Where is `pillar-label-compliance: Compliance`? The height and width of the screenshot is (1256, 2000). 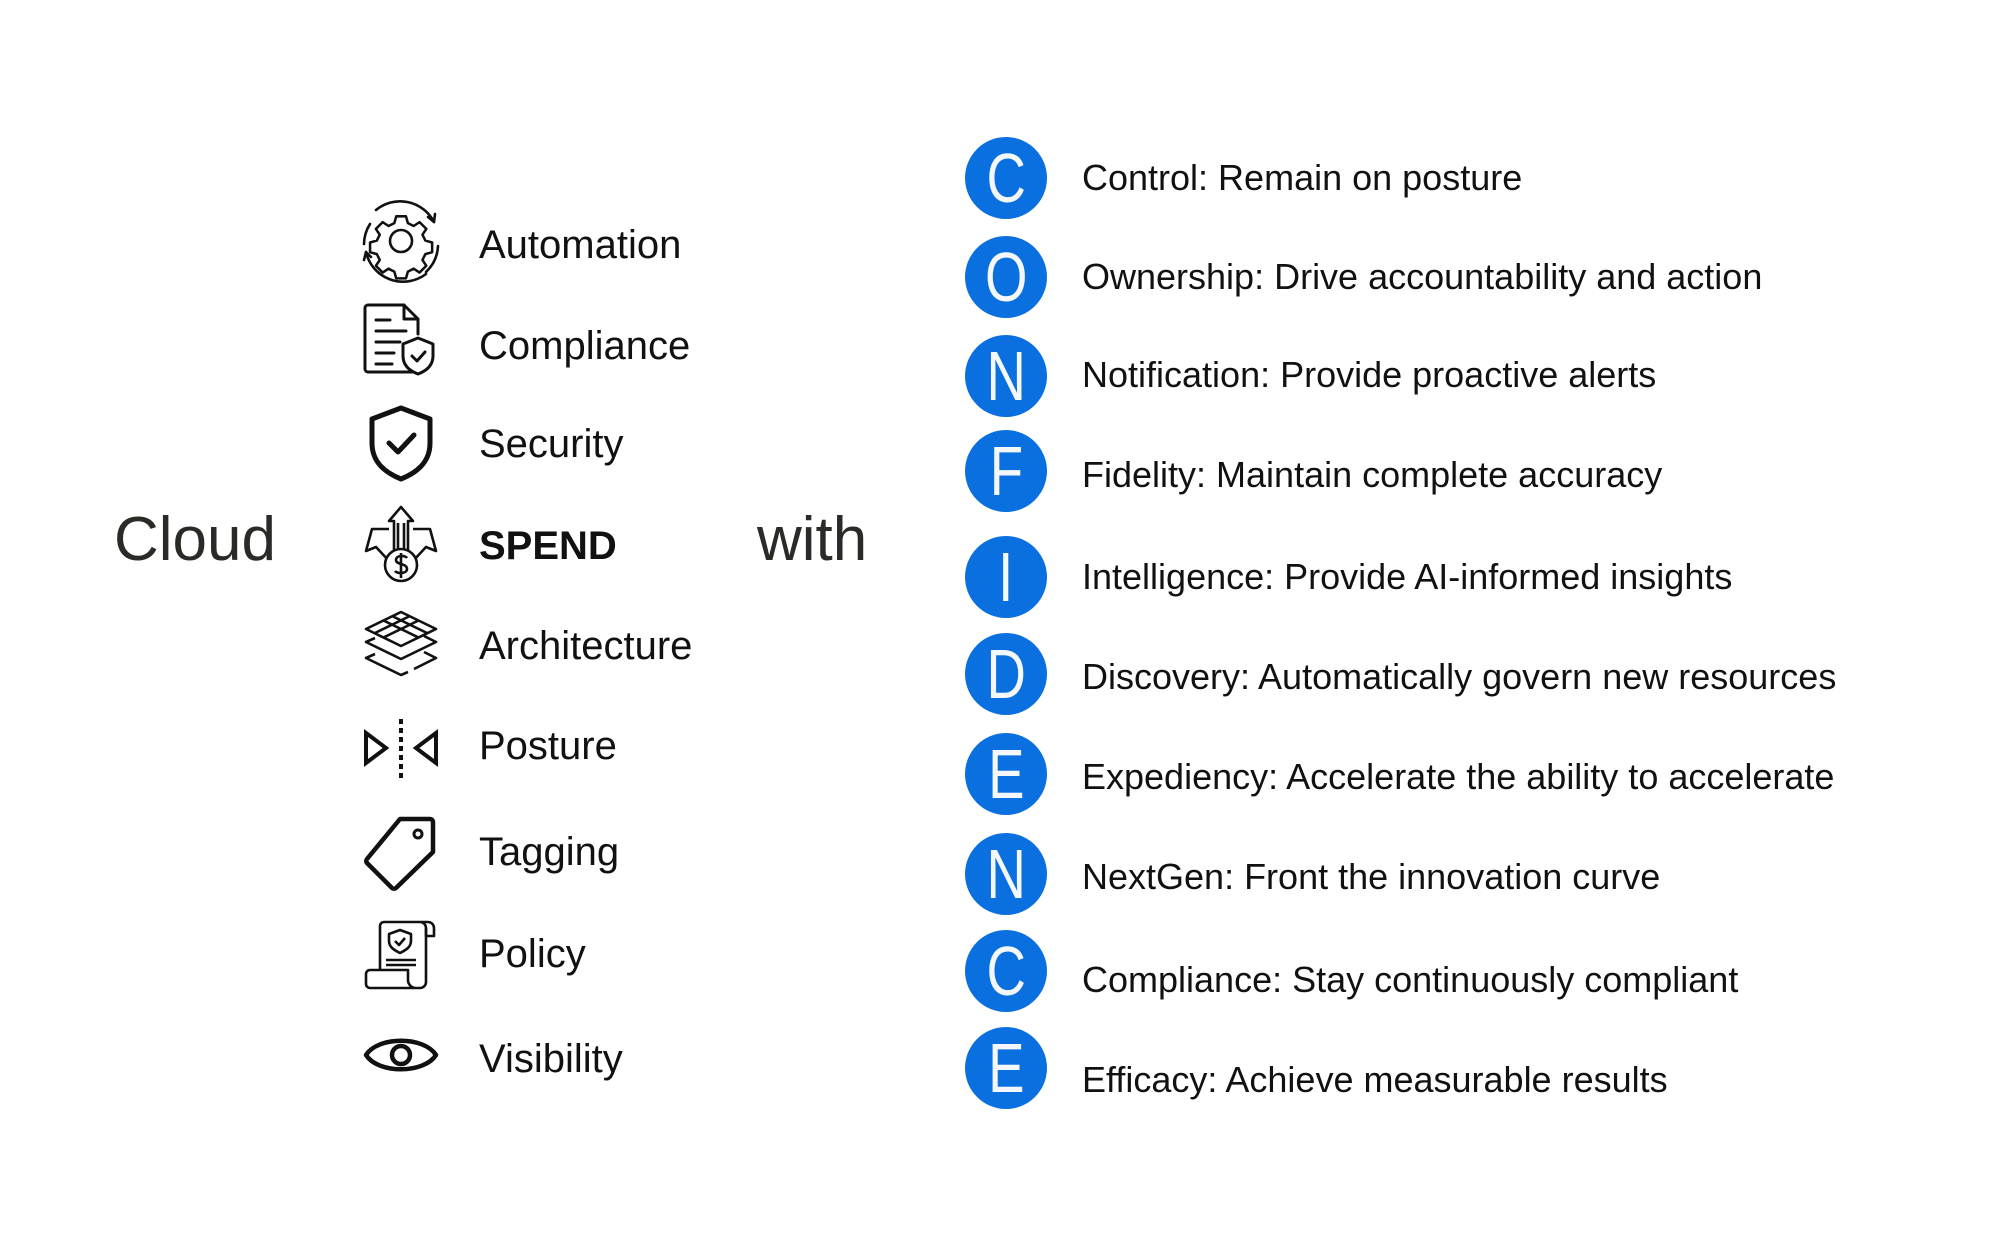
pillar-label-compliance: Compliance is located at coordinates (585, 346).